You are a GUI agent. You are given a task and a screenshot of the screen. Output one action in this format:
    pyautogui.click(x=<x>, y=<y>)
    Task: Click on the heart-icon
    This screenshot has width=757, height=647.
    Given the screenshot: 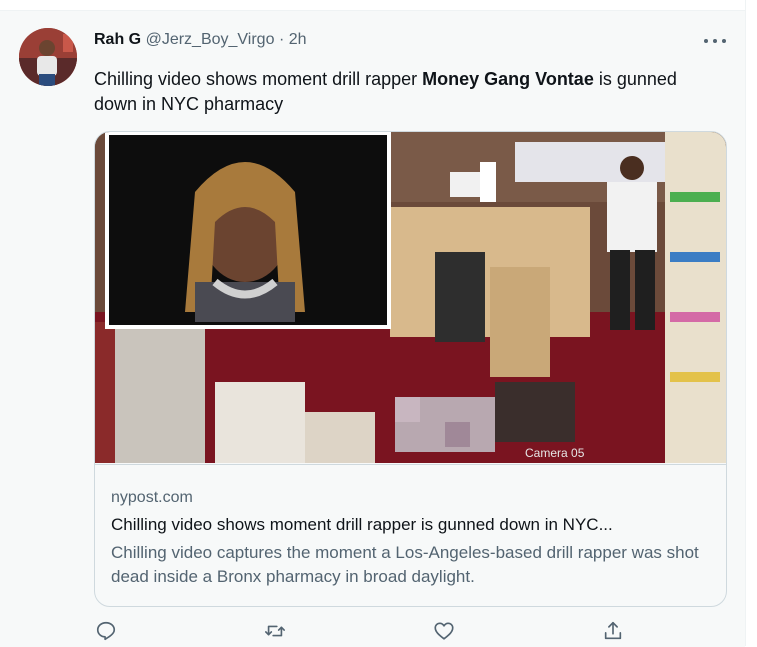 What is the action you would take?
    pyautogui.click(x=445, y=632)
    